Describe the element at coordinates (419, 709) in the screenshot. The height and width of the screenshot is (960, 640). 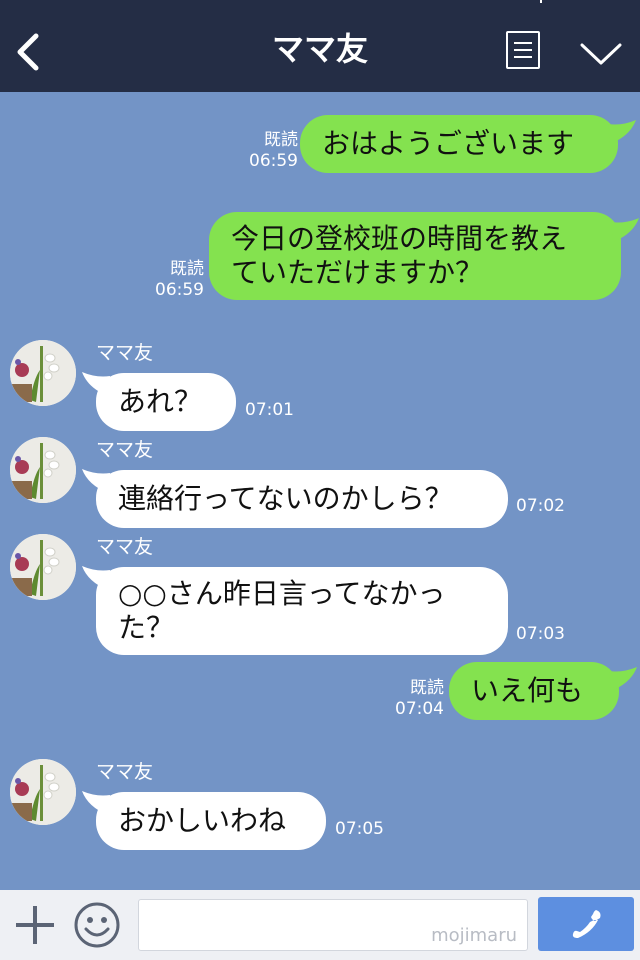
I see `message-time: 07:04` at that location.